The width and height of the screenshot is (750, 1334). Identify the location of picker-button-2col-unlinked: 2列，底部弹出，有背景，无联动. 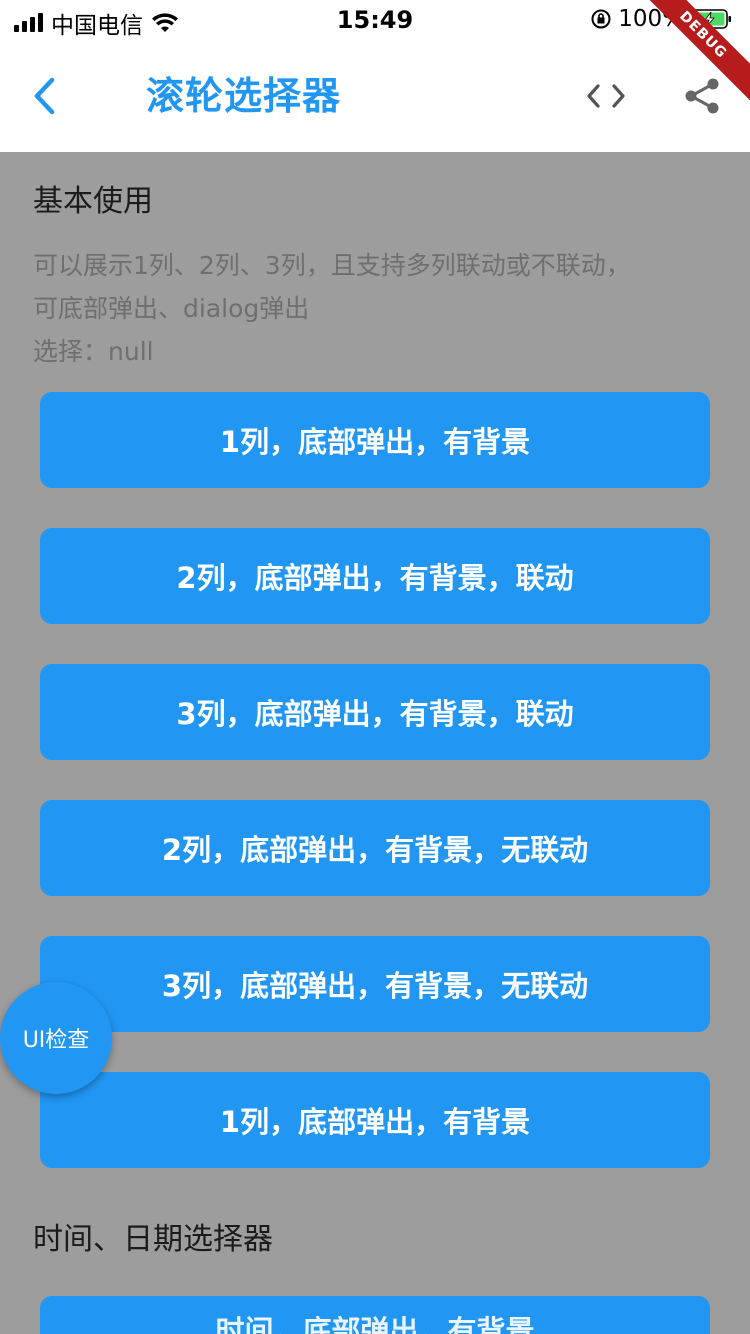
(375, 848).